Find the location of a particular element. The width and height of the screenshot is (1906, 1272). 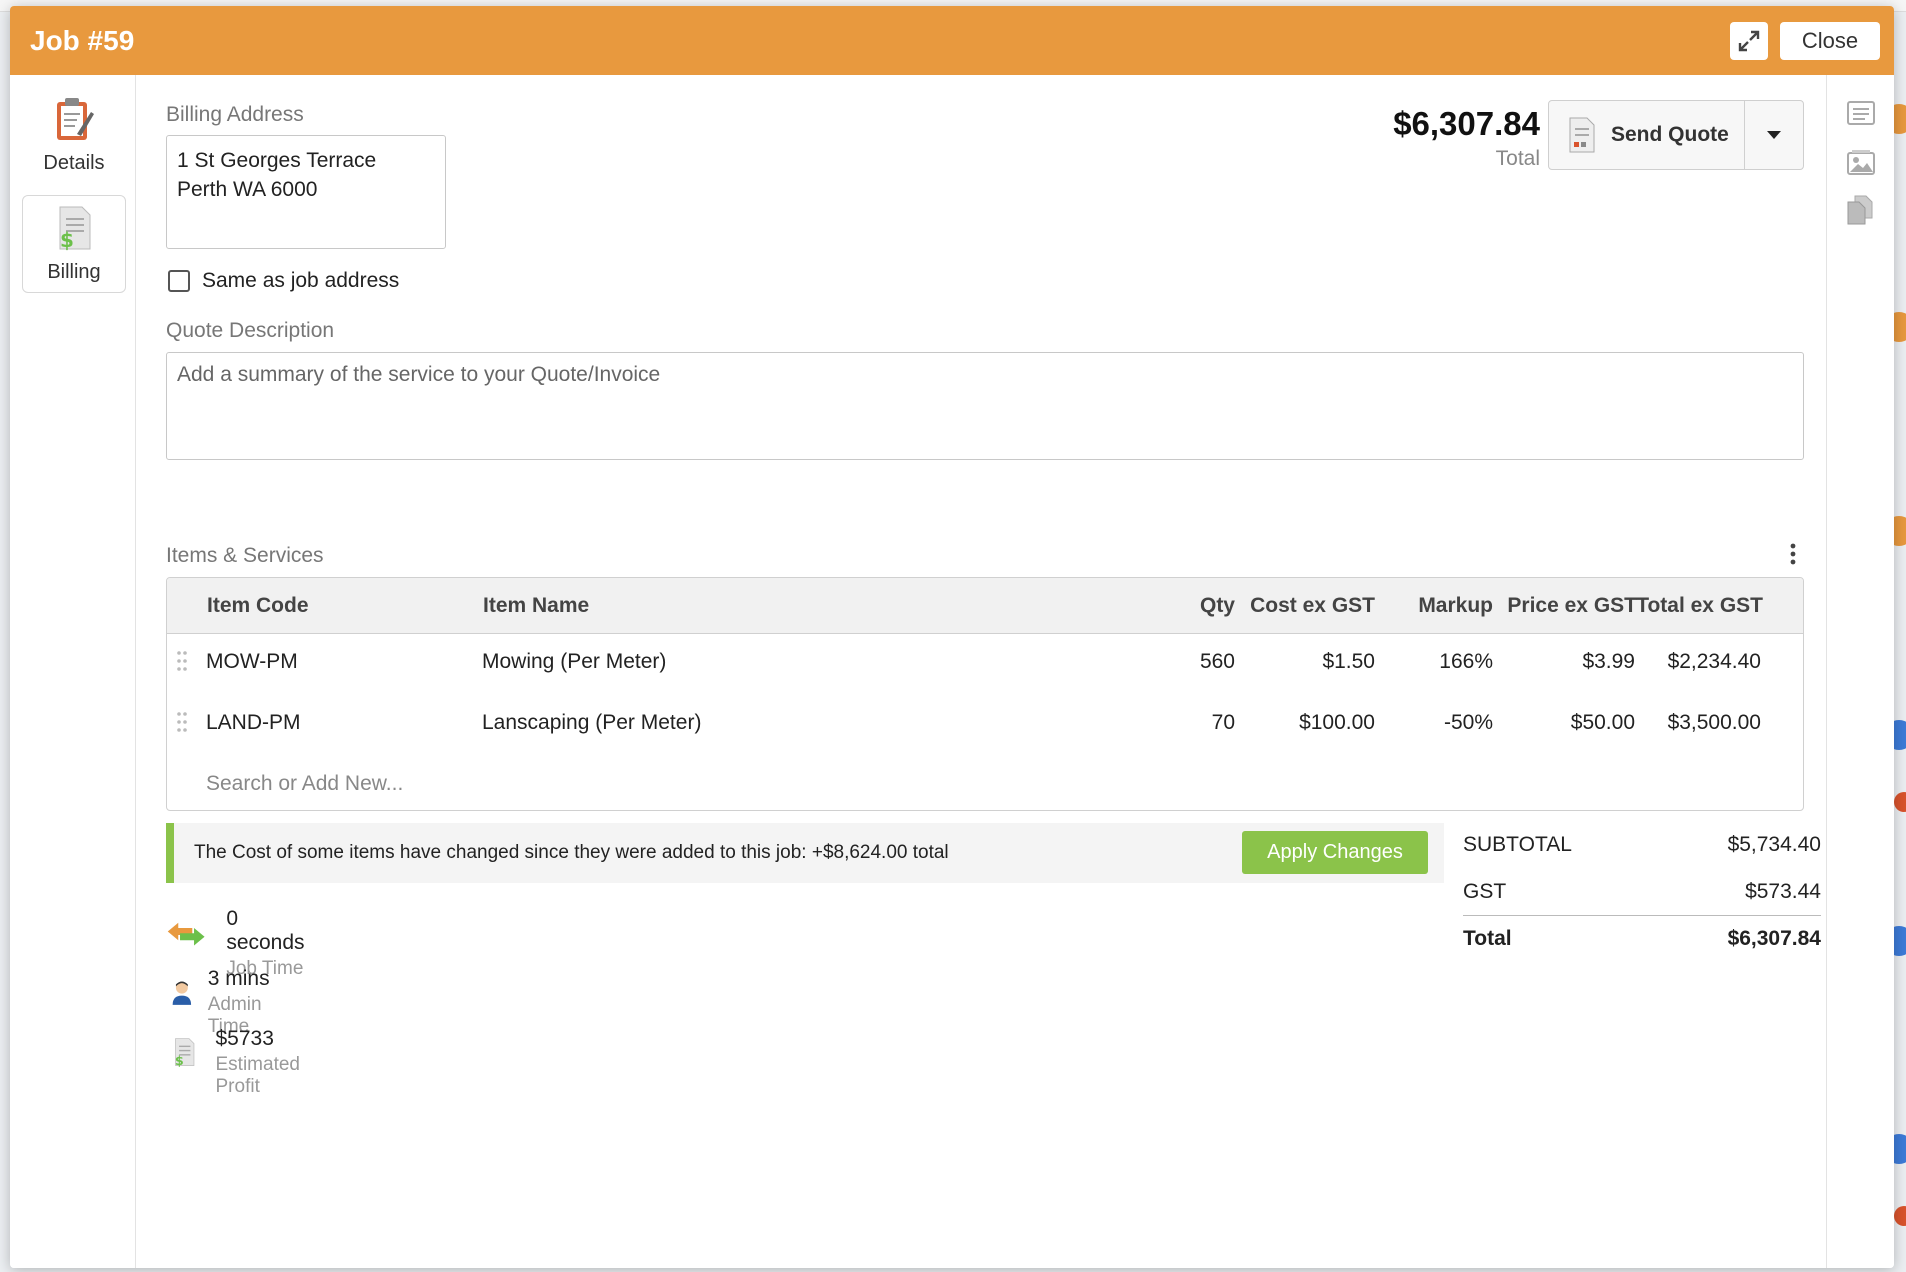

clipboard-icon is located at coordinates (75, 119).